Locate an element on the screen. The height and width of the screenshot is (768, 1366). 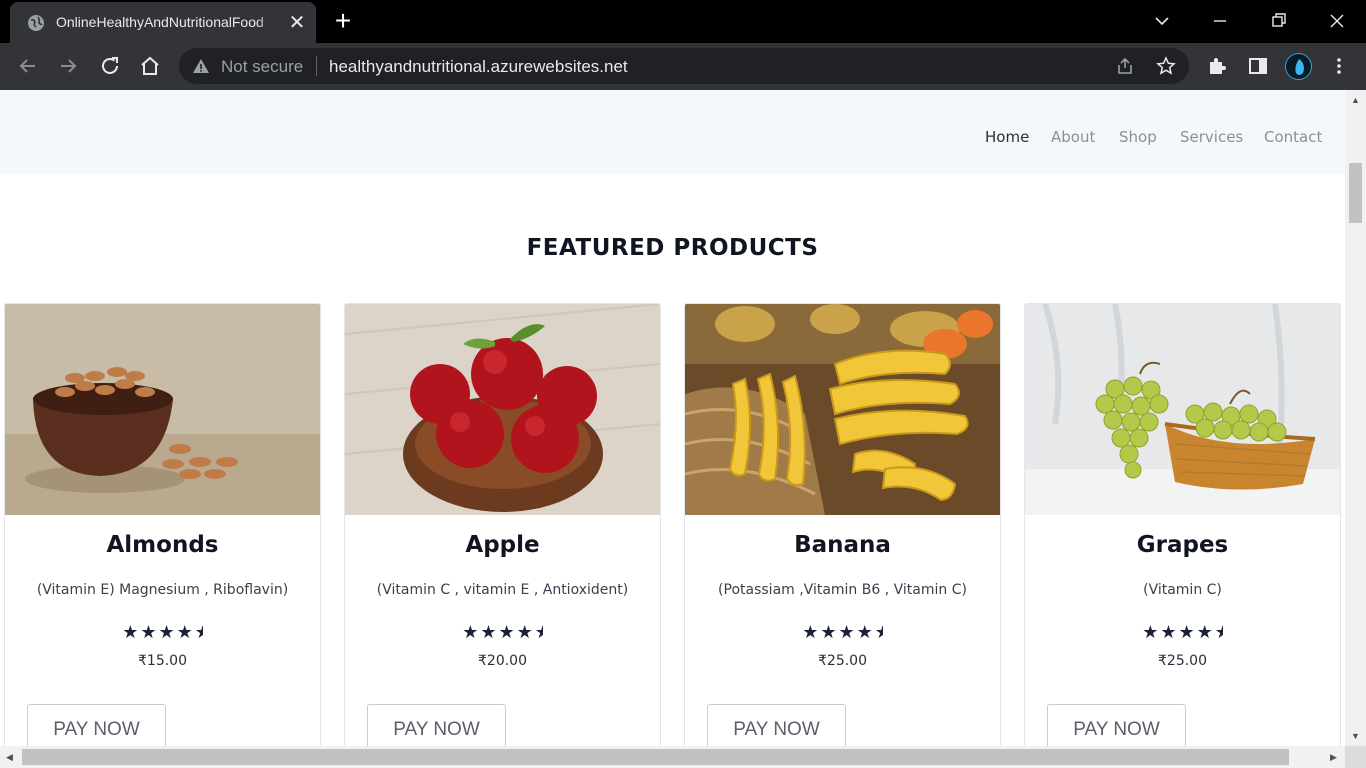
restore-icon is located at coordinates (1279, 21).